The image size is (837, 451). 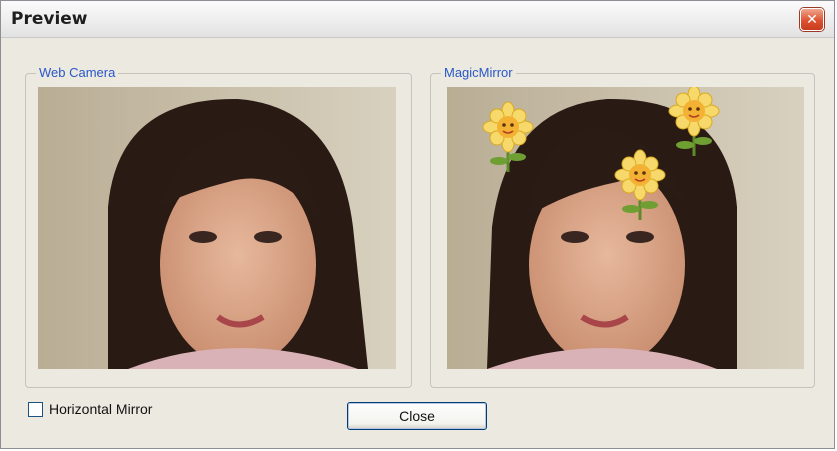 I want to click on window-title: Preview, so click(x=49, y=19).